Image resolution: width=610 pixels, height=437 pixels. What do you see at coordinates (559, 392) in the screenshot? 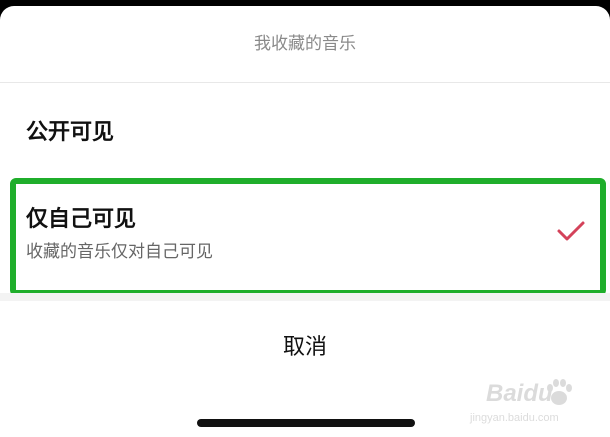
I see `paw-icon` at bounding box center [559, 392].